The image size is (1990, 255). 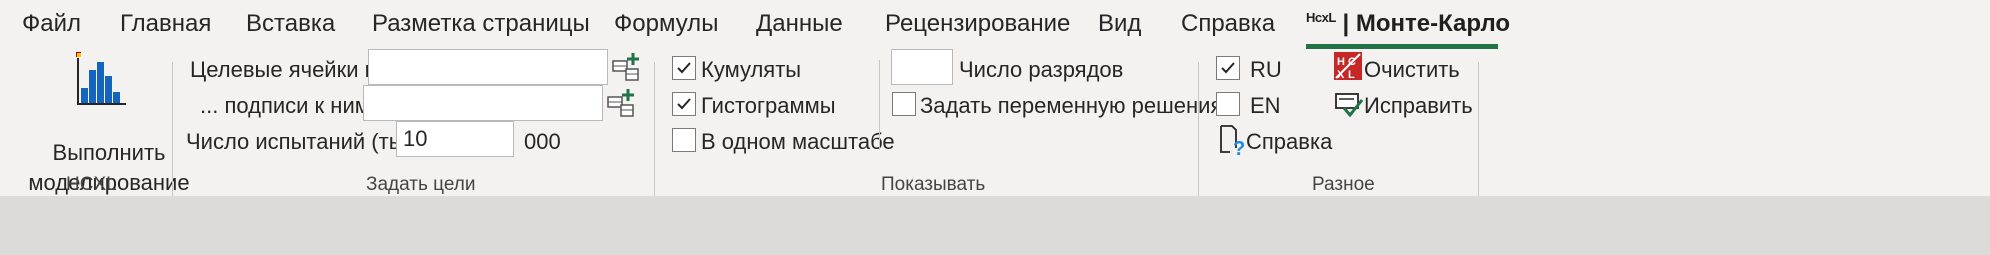 What do you see at coordinates (1228, 104) in the screenshot?
I see `lang-en-checkbox` at bounding box center [1228, 104].